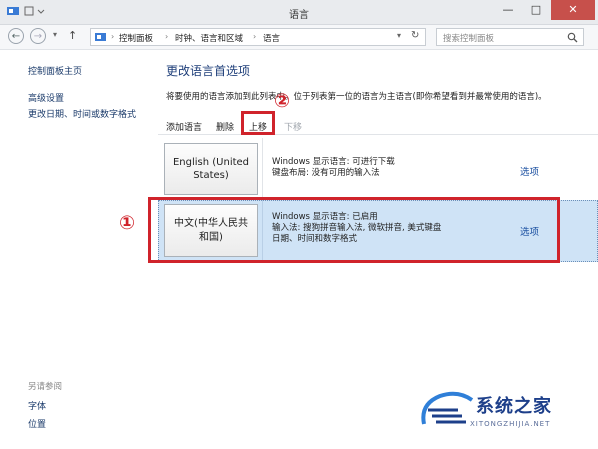  I want to click on close-button: ✕, so click(573, 10).